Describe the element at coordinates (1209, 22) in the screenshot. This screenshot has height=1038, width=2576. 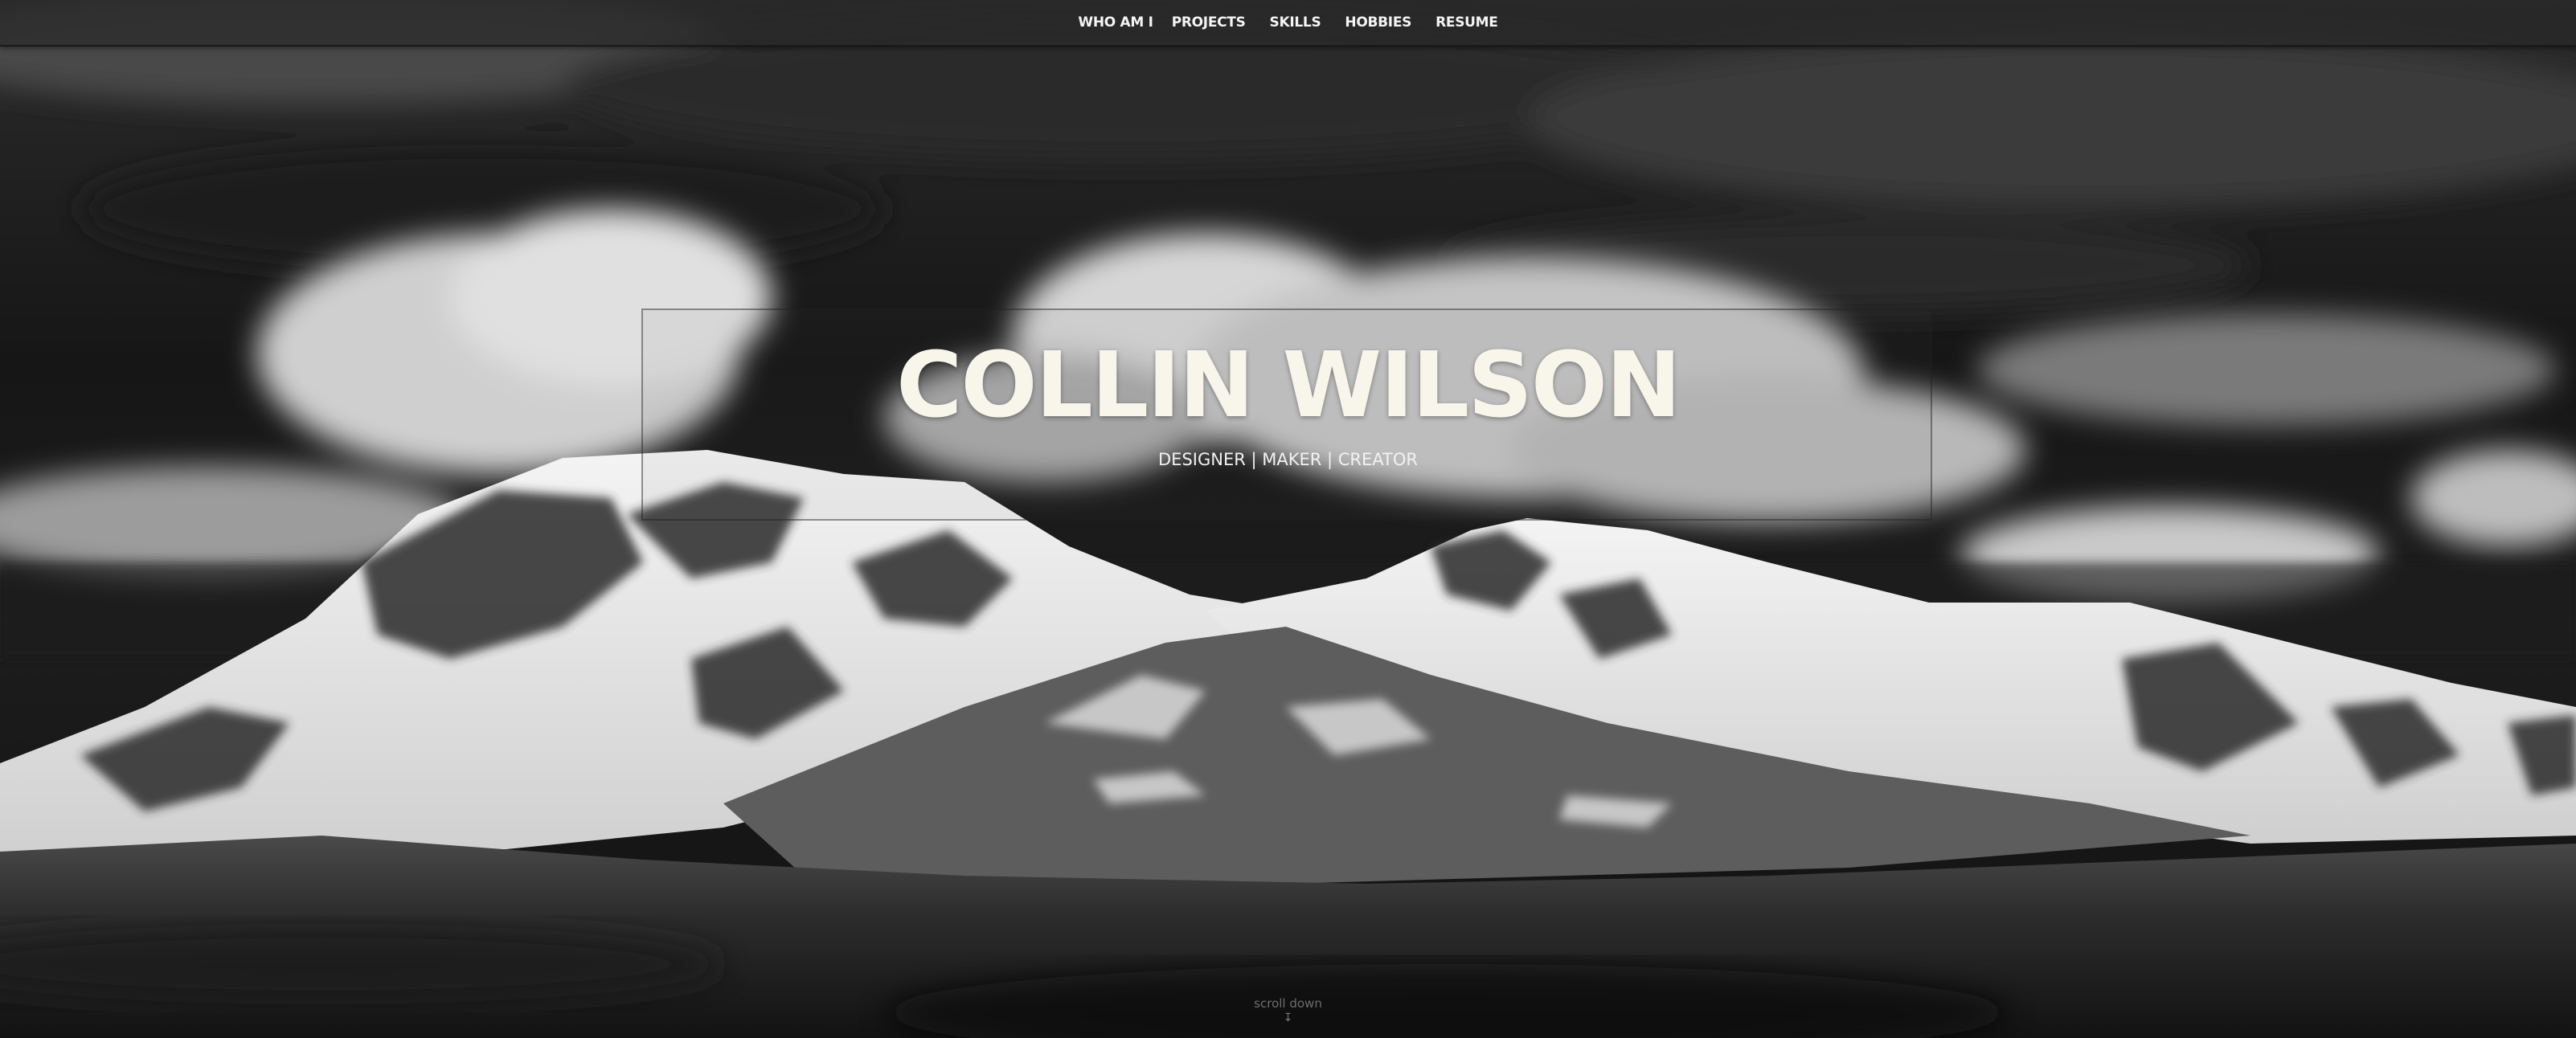
I see `nav-link-projects: PROJECTS` at that location.